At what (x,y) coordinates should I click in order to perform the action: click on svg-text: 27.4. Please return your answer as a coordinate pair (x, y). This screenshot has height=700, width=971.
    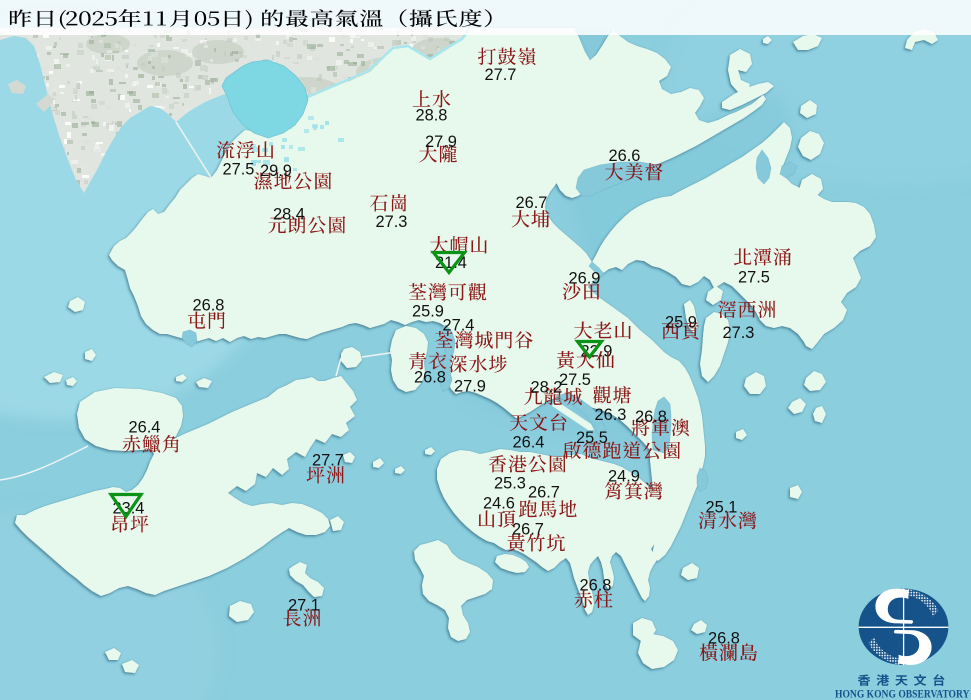
    Looking at the image, I should click on (459, 326).